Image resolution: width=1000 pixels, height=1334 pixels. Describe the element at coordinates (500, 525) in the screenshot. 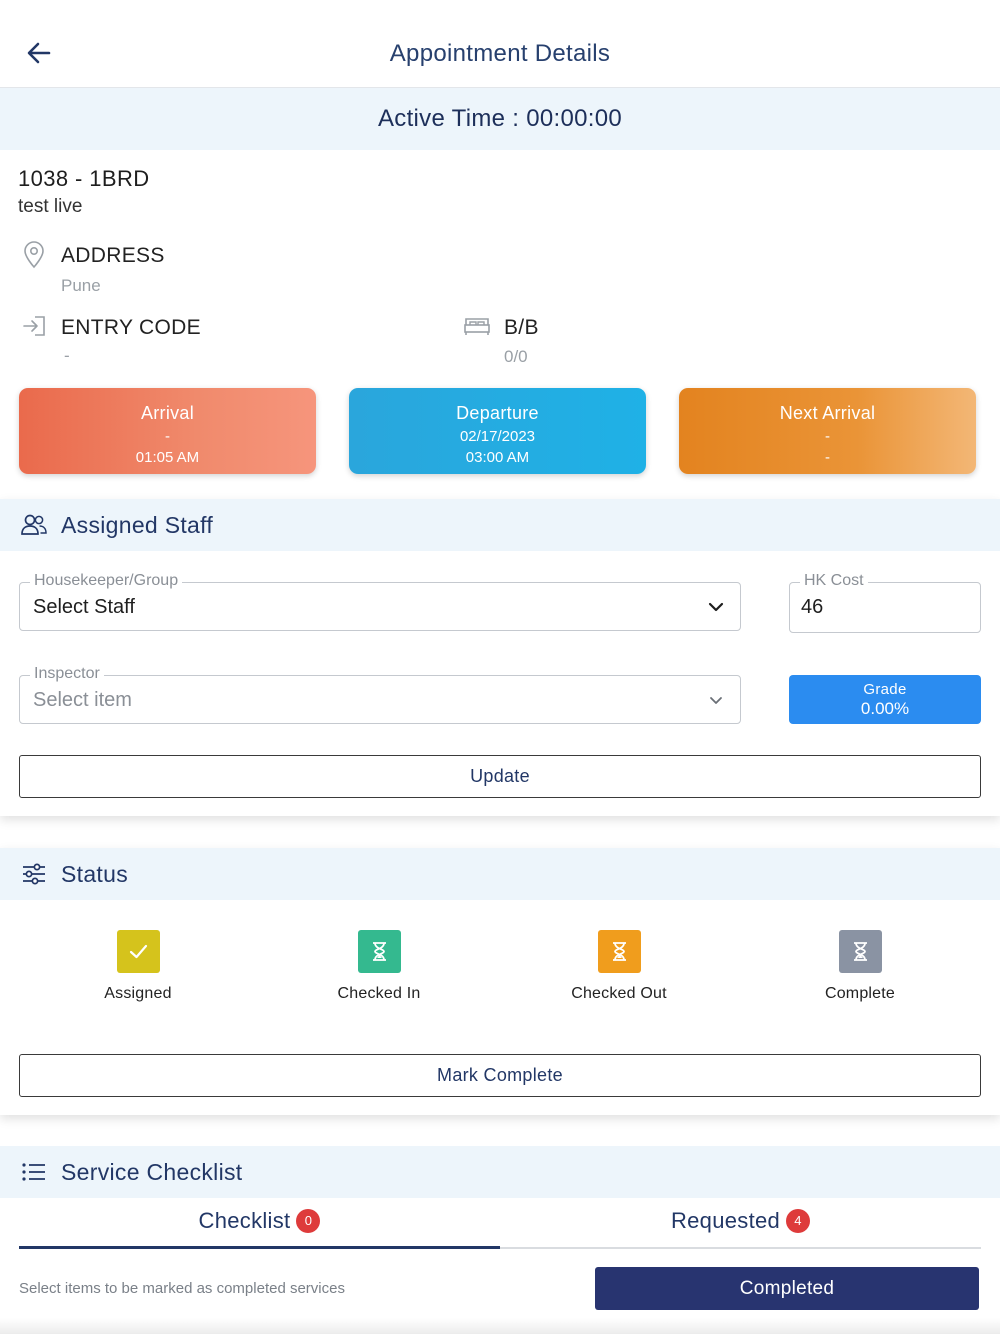

I see `assigned-staff-header: Assigned Staff` at that location.